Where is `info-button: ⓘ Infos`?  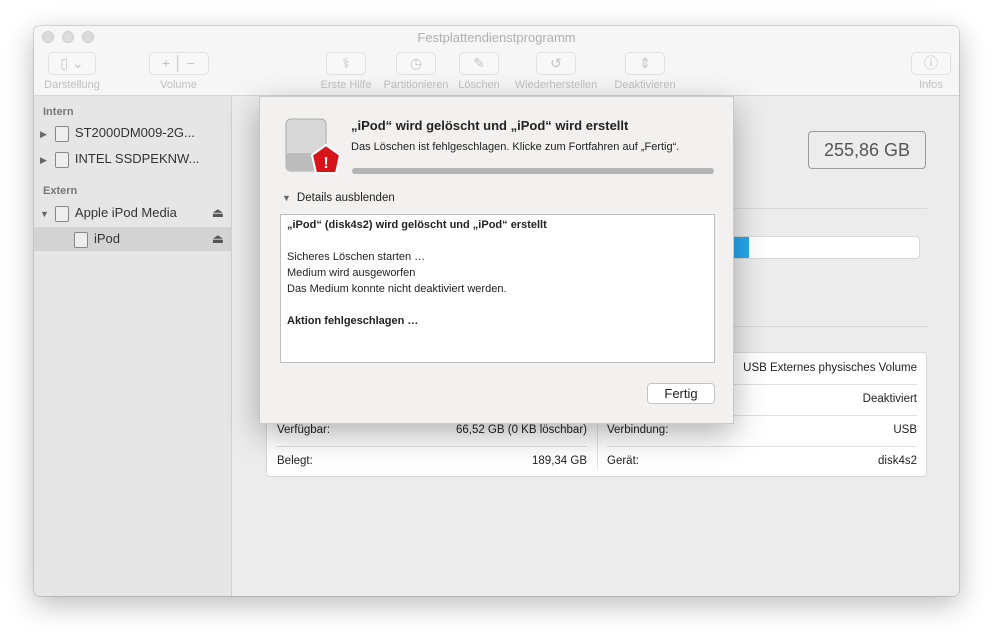
info-button: ⓘ Infos is located at coordinates (931, 71).